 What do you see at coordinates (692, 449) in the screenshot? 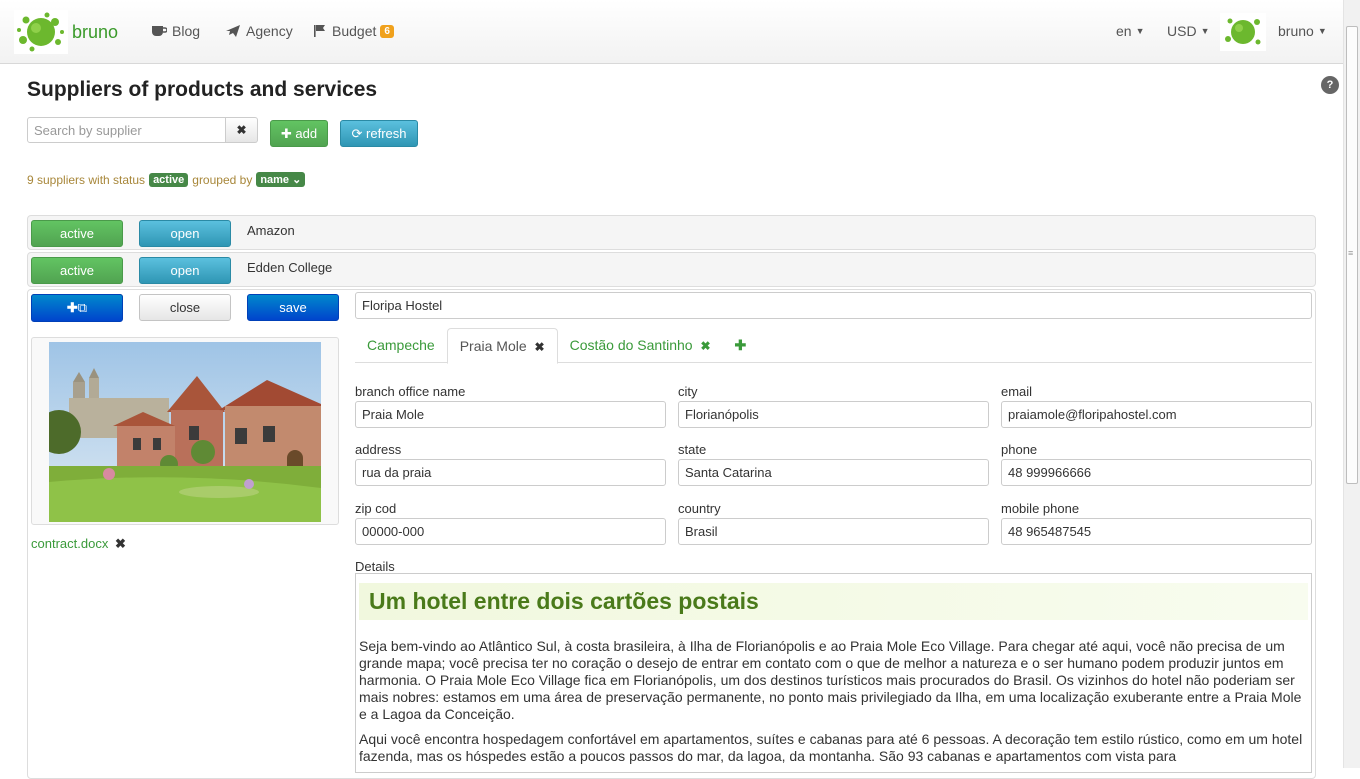
I see `state-label: state` at bounding box center [692, 449].